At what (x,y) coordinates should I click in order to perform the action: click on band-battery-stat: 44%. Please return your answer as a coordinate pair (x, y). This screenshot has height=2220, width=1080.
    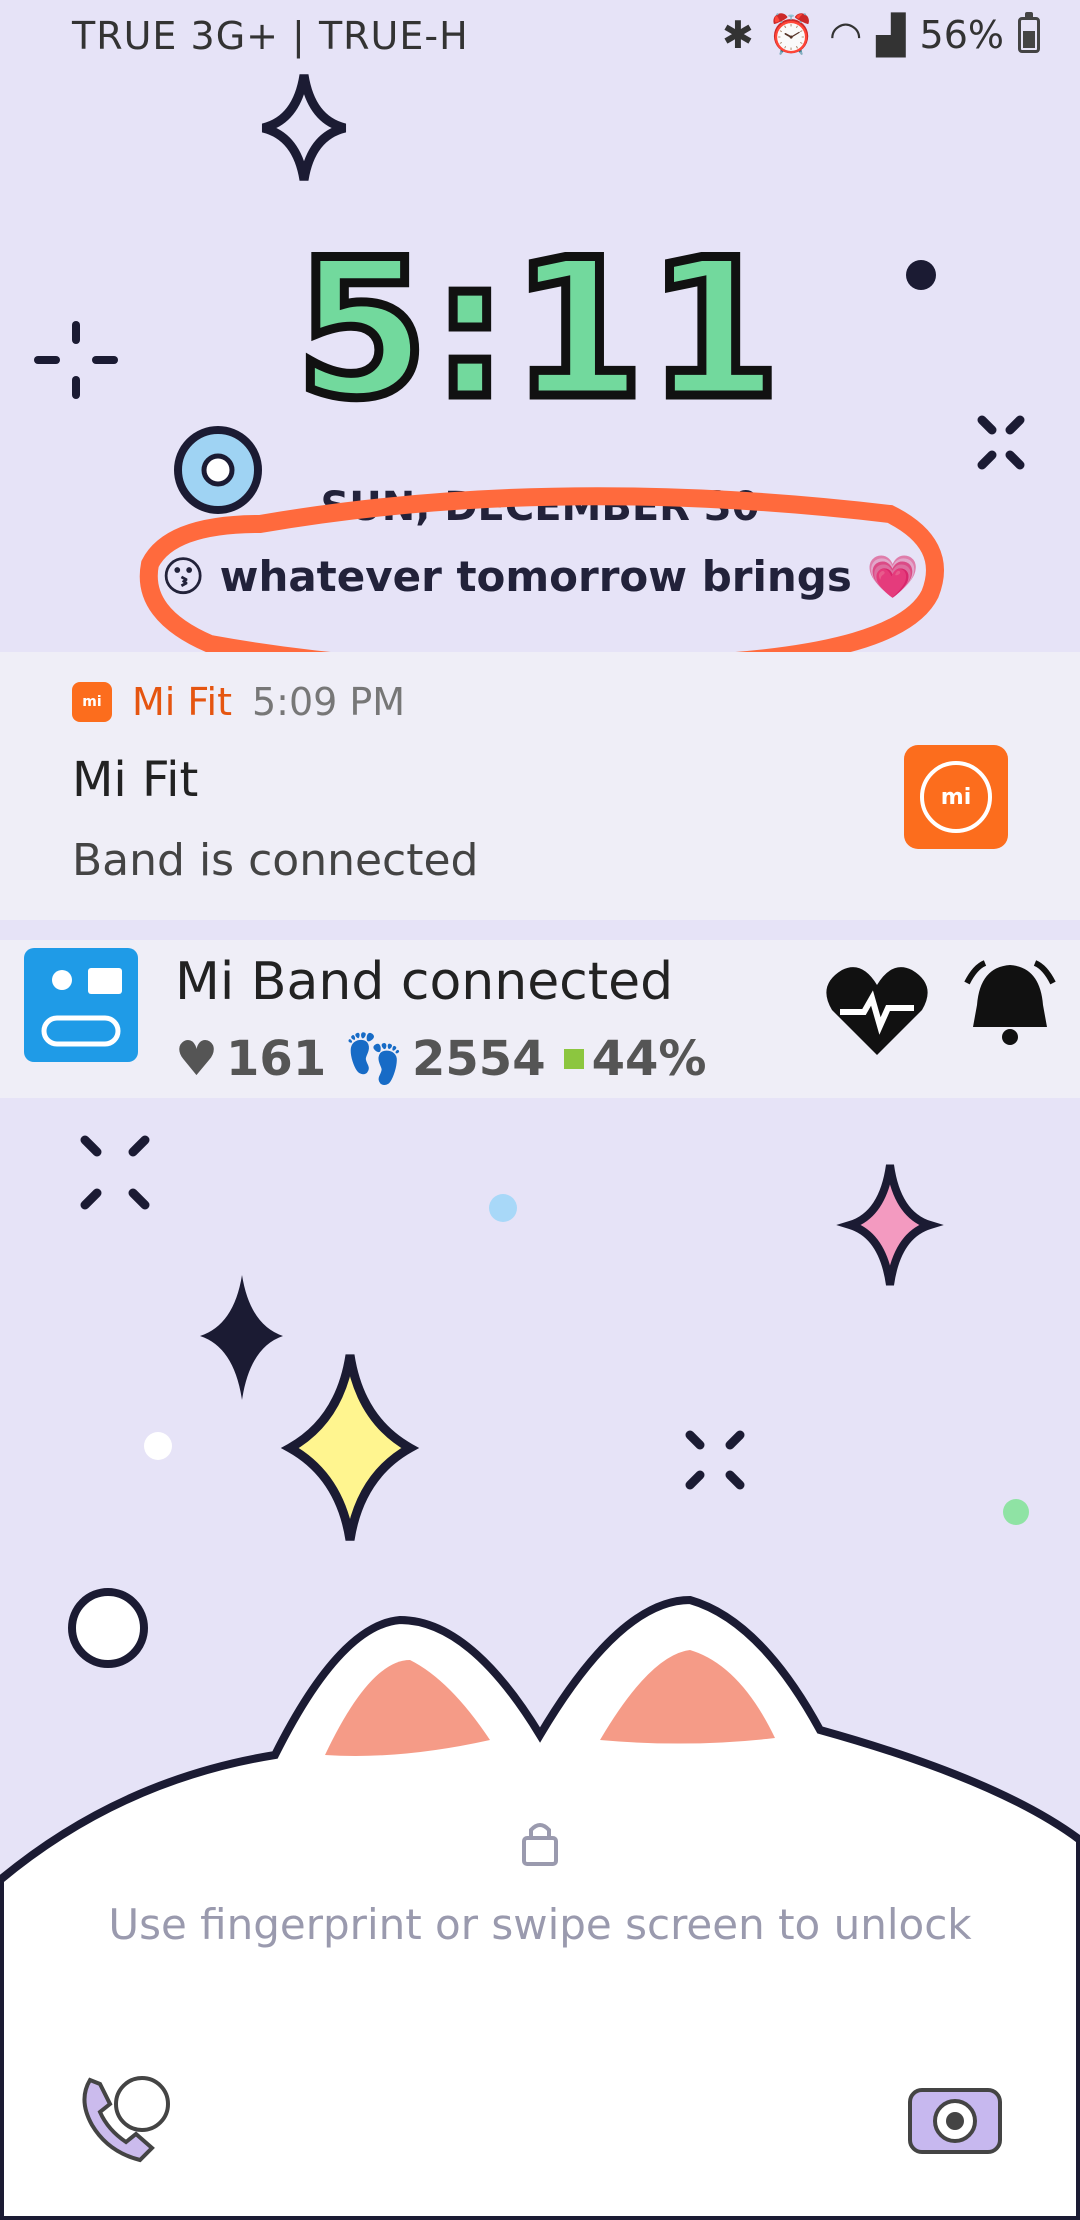
    Looking at the image, I should click on (635, 1058).